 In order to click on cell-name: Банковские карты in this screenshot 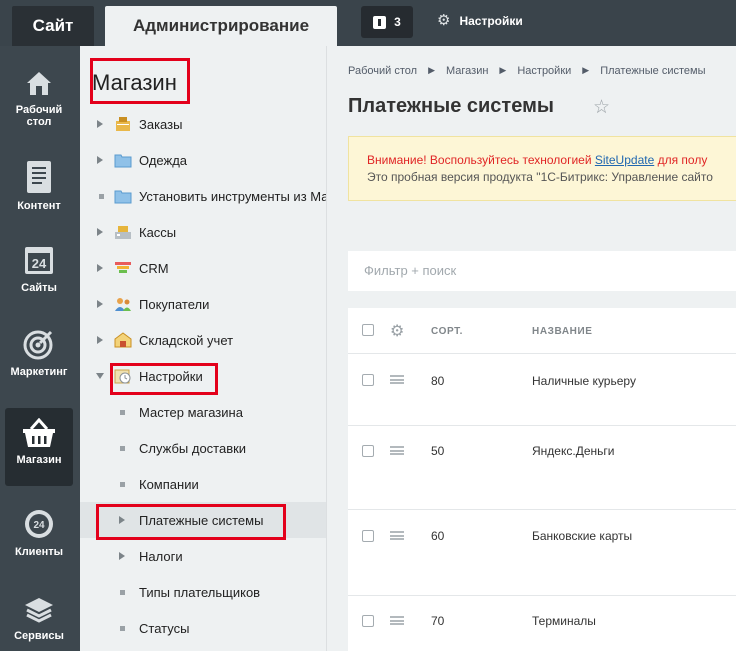, I will do `click(582, 536)`.